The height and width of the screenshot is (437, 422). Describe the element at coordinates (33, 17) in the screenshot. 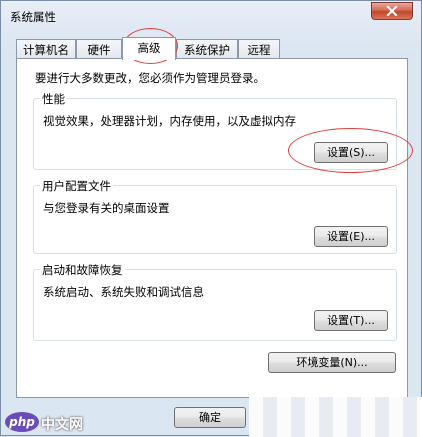

I see `window-title: 系统属性` at that location.